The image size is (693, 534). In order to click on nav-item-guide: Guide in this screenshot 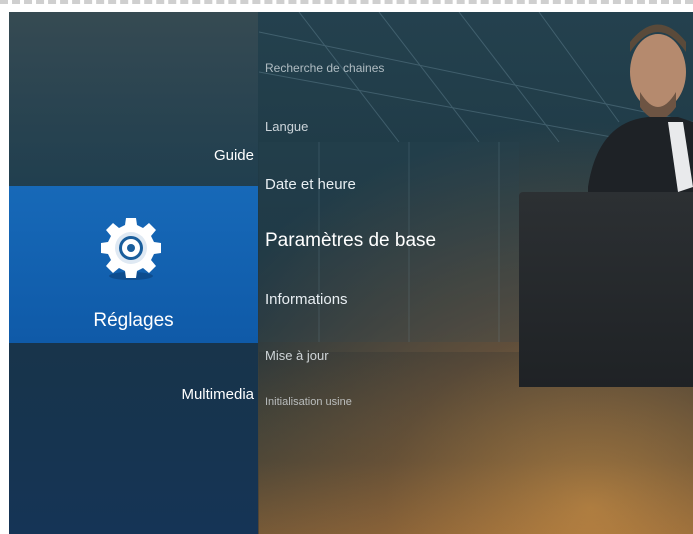, I will do `click(234, 155)`.